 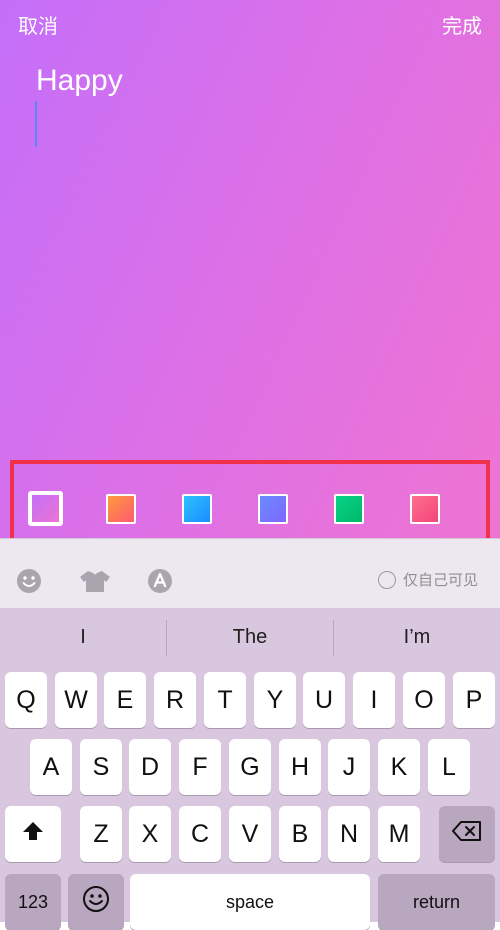 I want to click on key-v: V, so click(x=250, y=834).